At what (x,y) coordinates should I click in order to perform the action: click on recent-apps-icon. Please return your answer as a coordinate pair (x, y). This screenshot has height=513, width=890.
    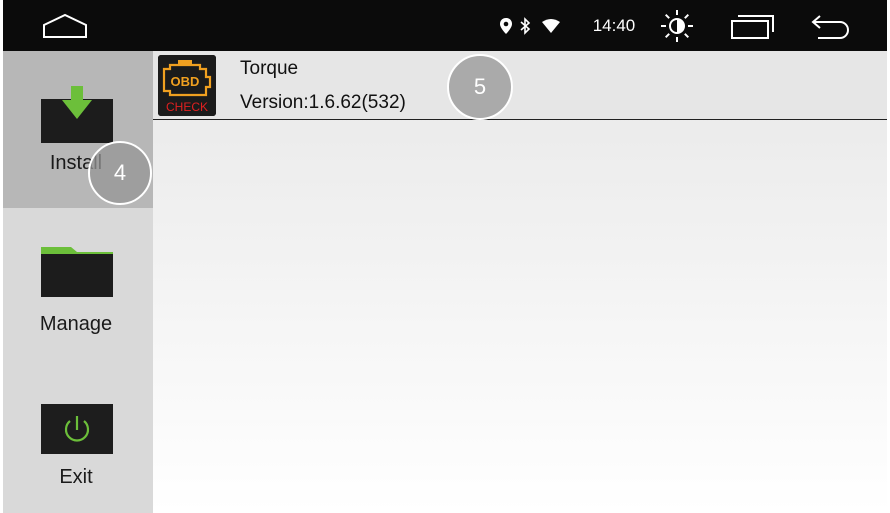
    Looking at the image, I should click on (753, 25).